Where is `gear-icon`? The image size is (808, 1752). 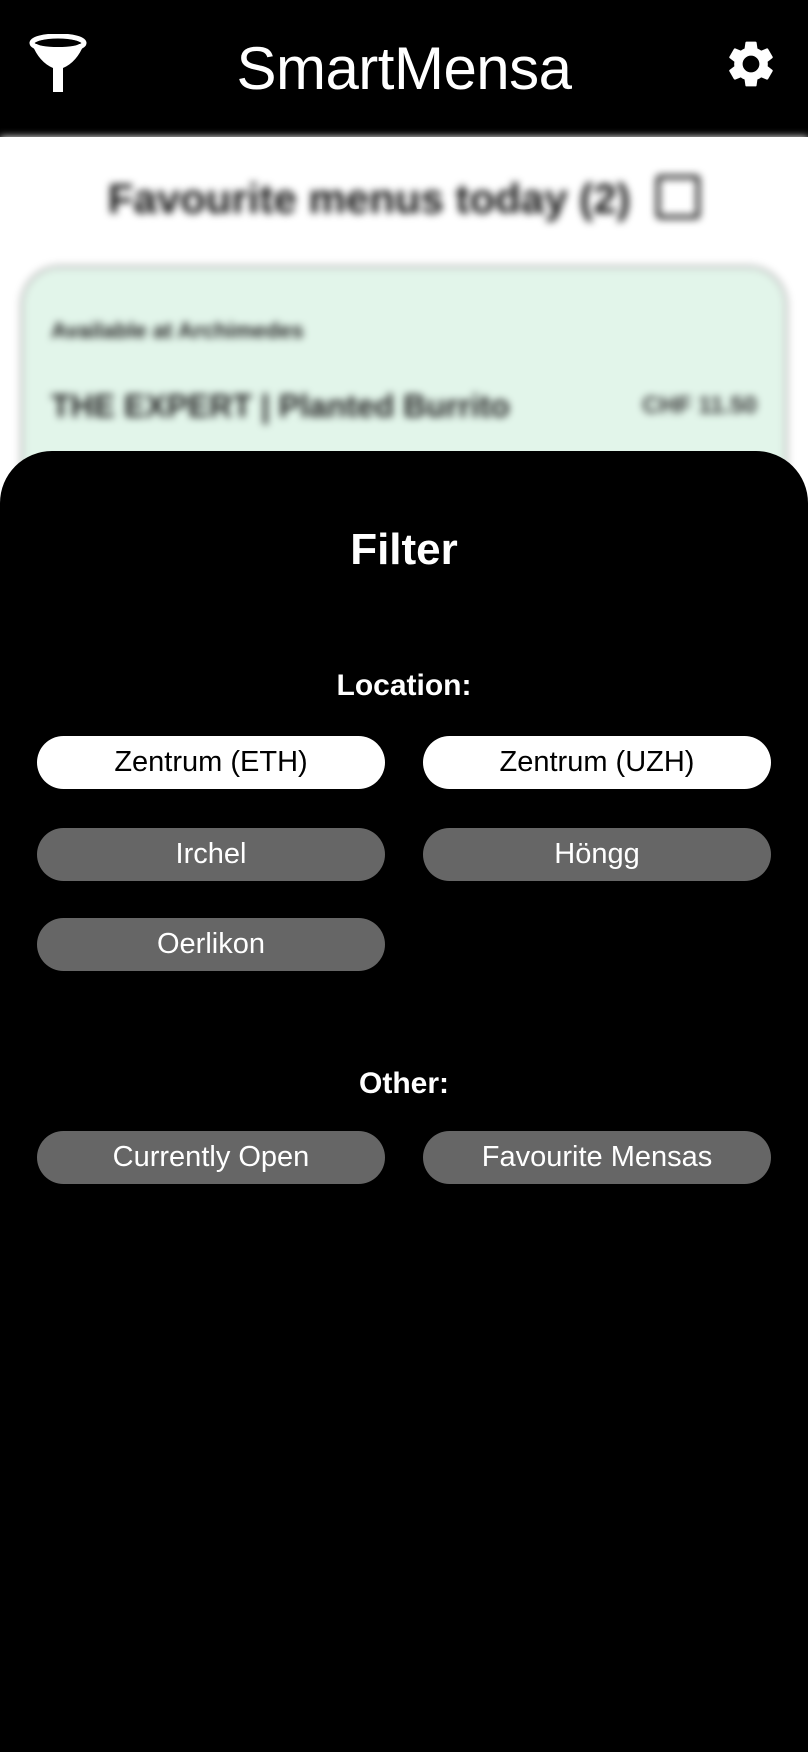
gear-icon is located at coordinates (751, 64).